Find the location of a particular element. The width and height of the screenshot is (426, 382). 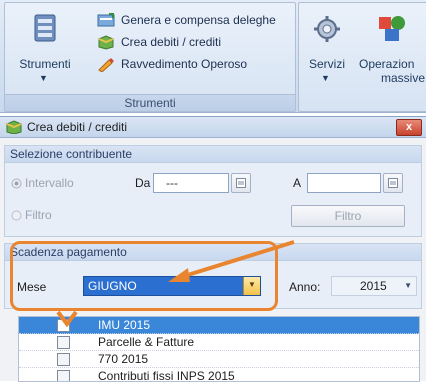

servizi-label: Servizi is located at coordinates (327, 64).